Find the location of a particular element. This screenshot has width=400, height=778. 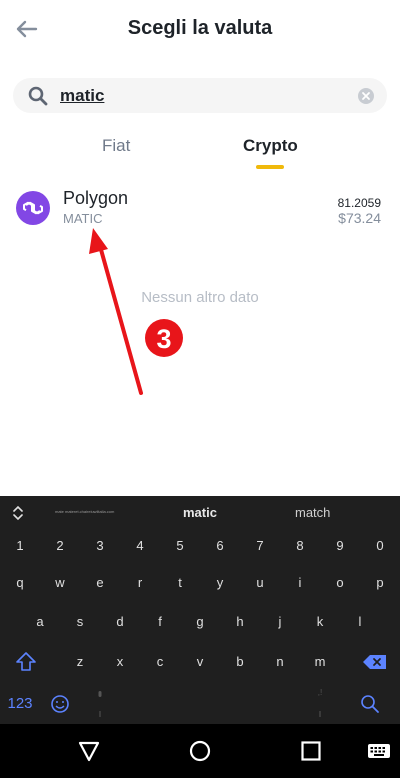

active-tab-indicator is located at coordinates (270, 167).